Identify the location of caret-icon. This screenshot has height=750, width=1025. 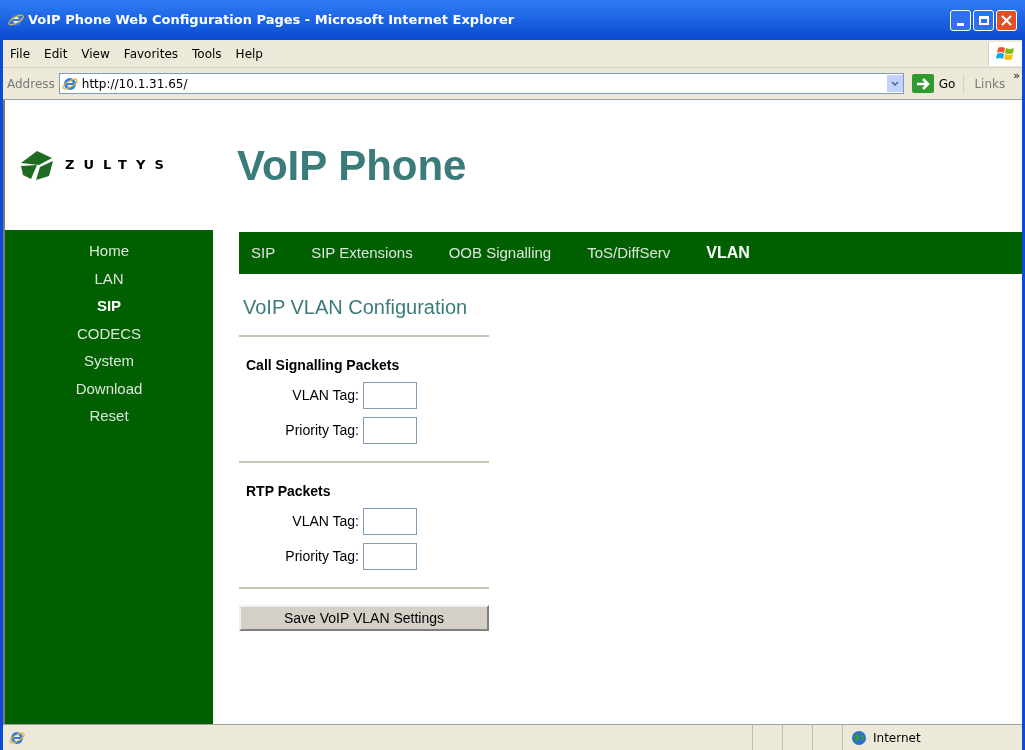
(894, 83).